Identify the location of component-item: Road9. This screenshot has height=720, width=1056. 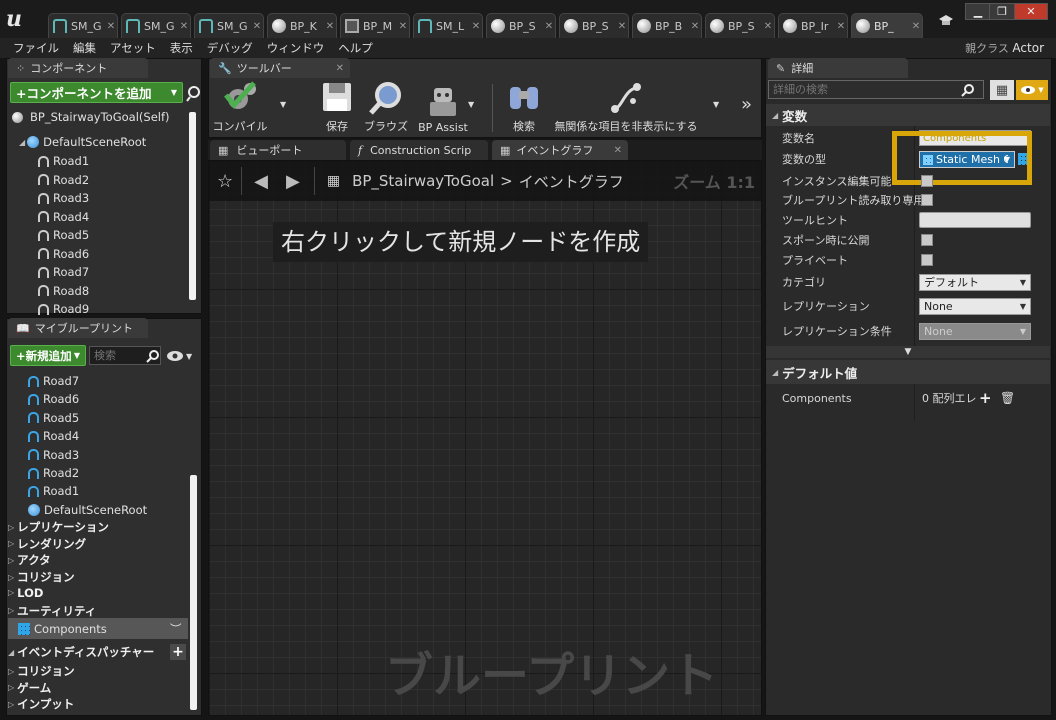
(63, 309).